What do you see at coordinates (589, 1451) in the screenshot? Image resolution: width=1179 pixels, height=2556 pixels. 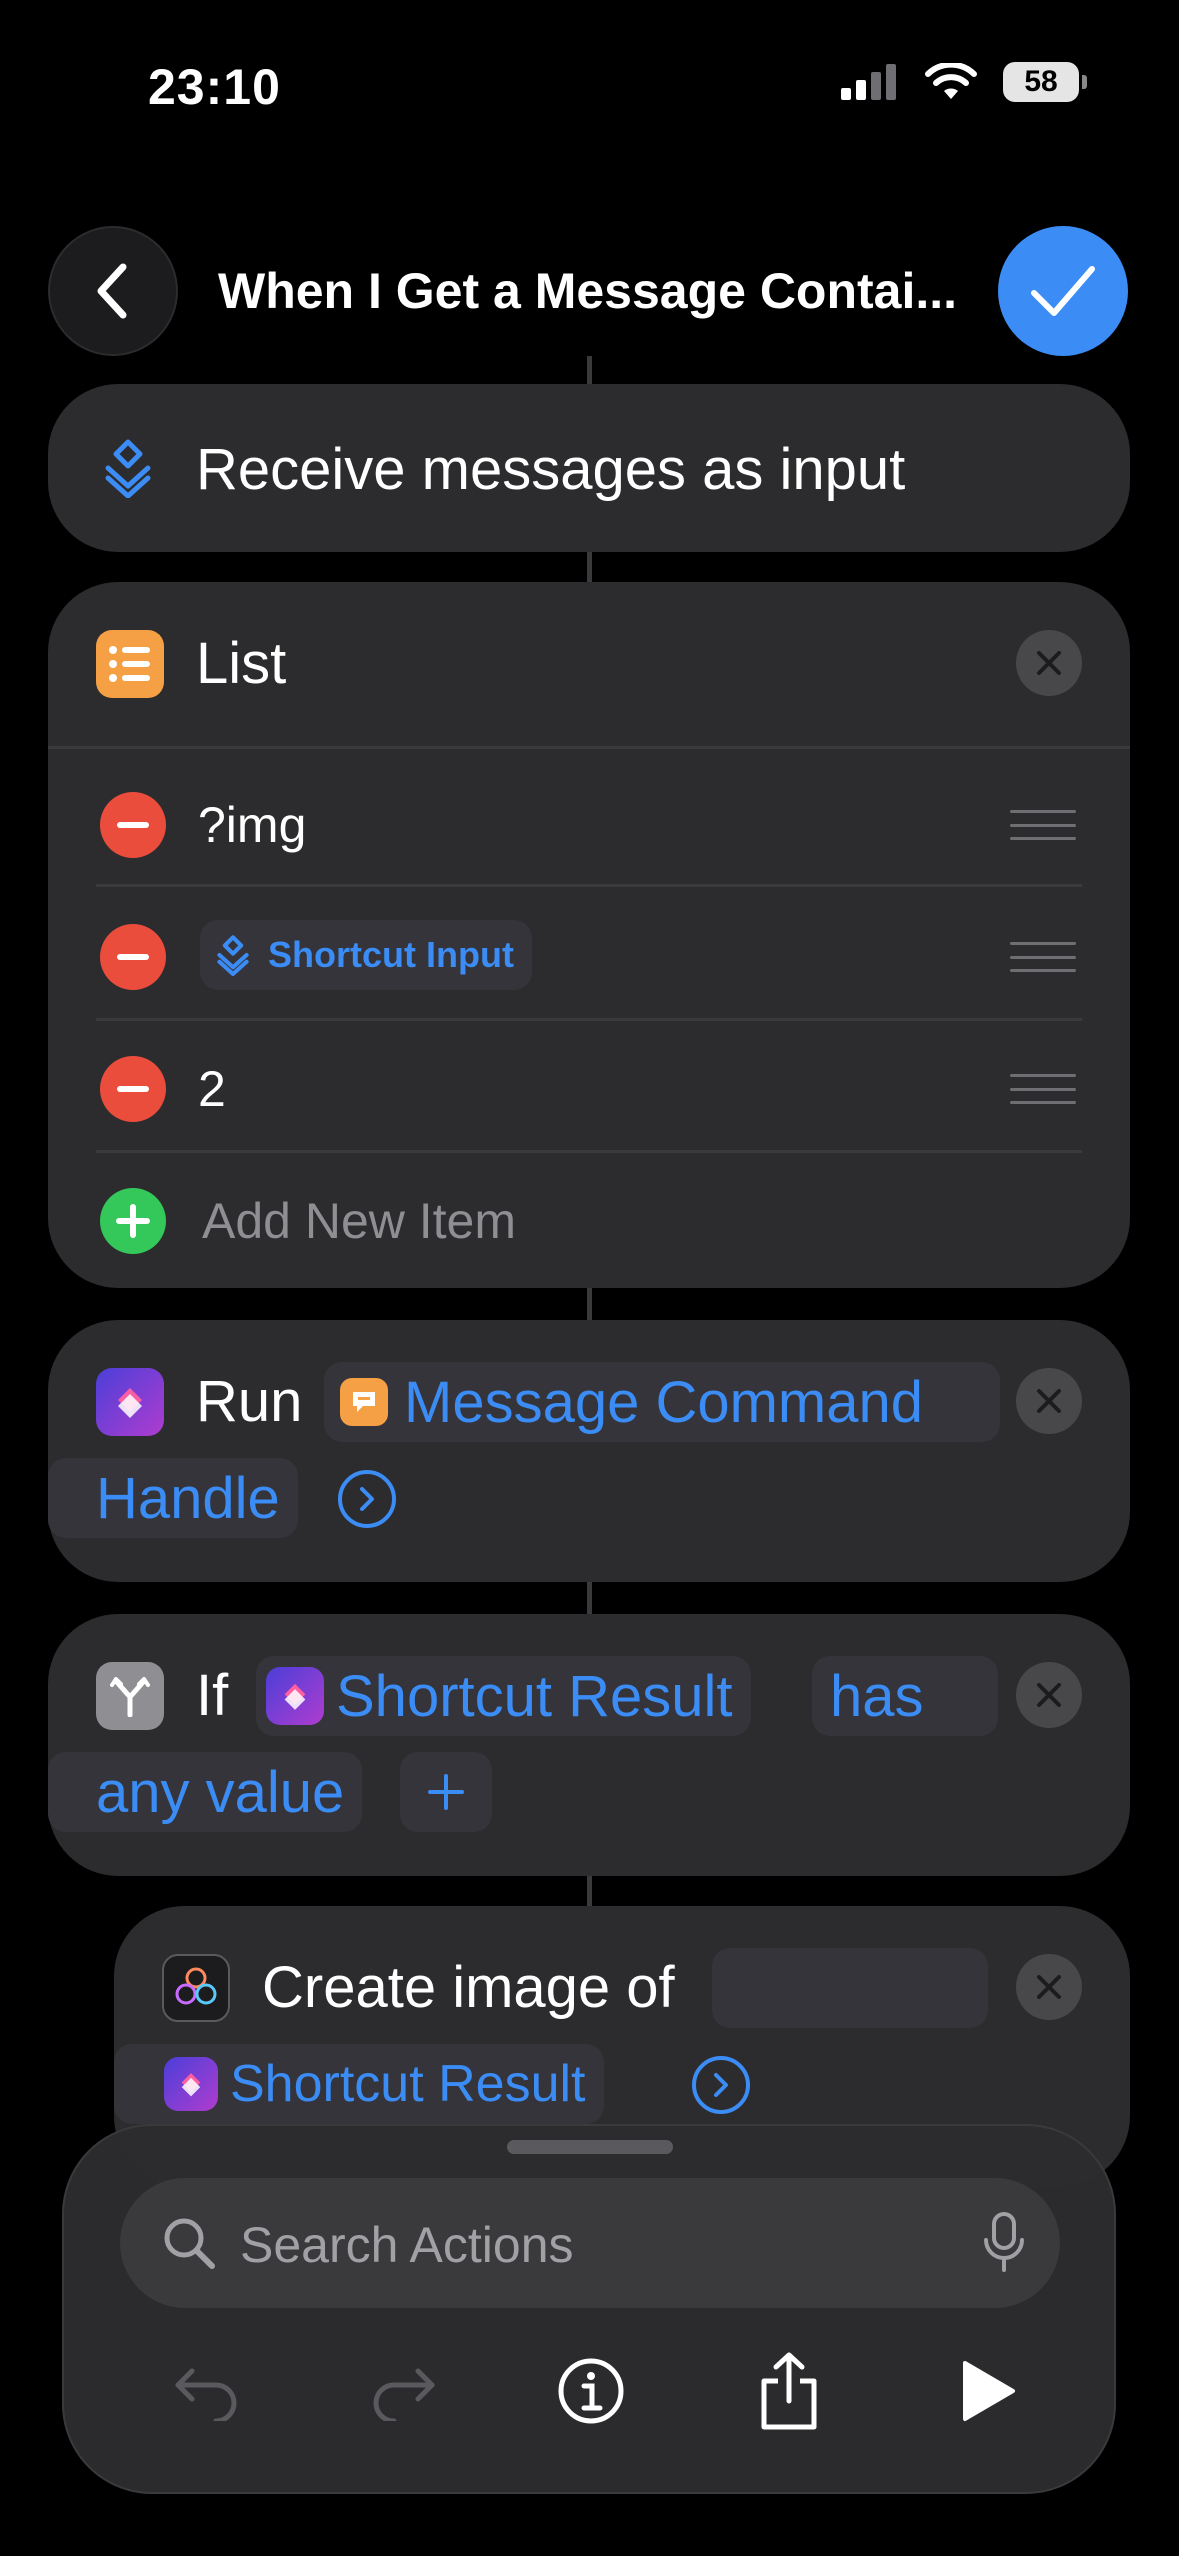 I see `run-shortcut-card: Run Message Command Handle` at bounding box center [589, 1451].